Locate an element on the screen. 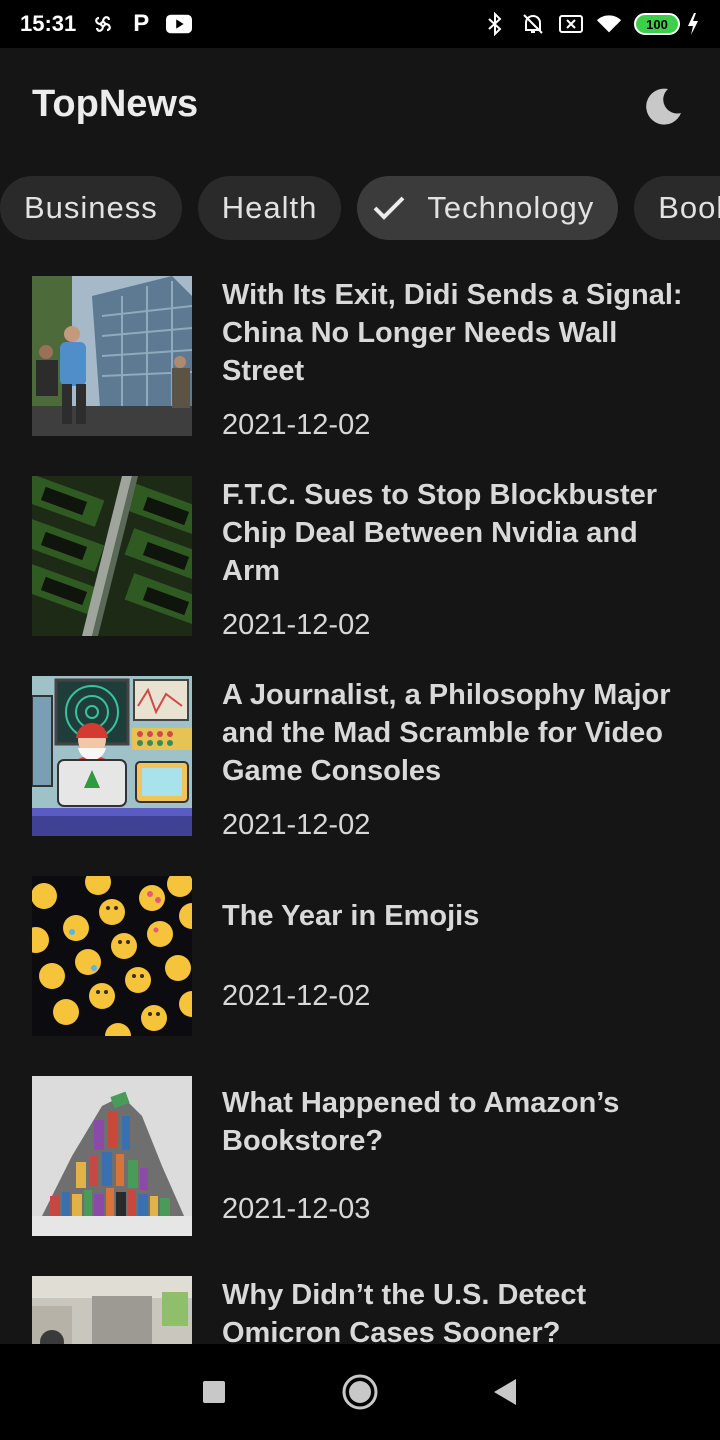  chip-label: Health is located at coordinates (269, 207).